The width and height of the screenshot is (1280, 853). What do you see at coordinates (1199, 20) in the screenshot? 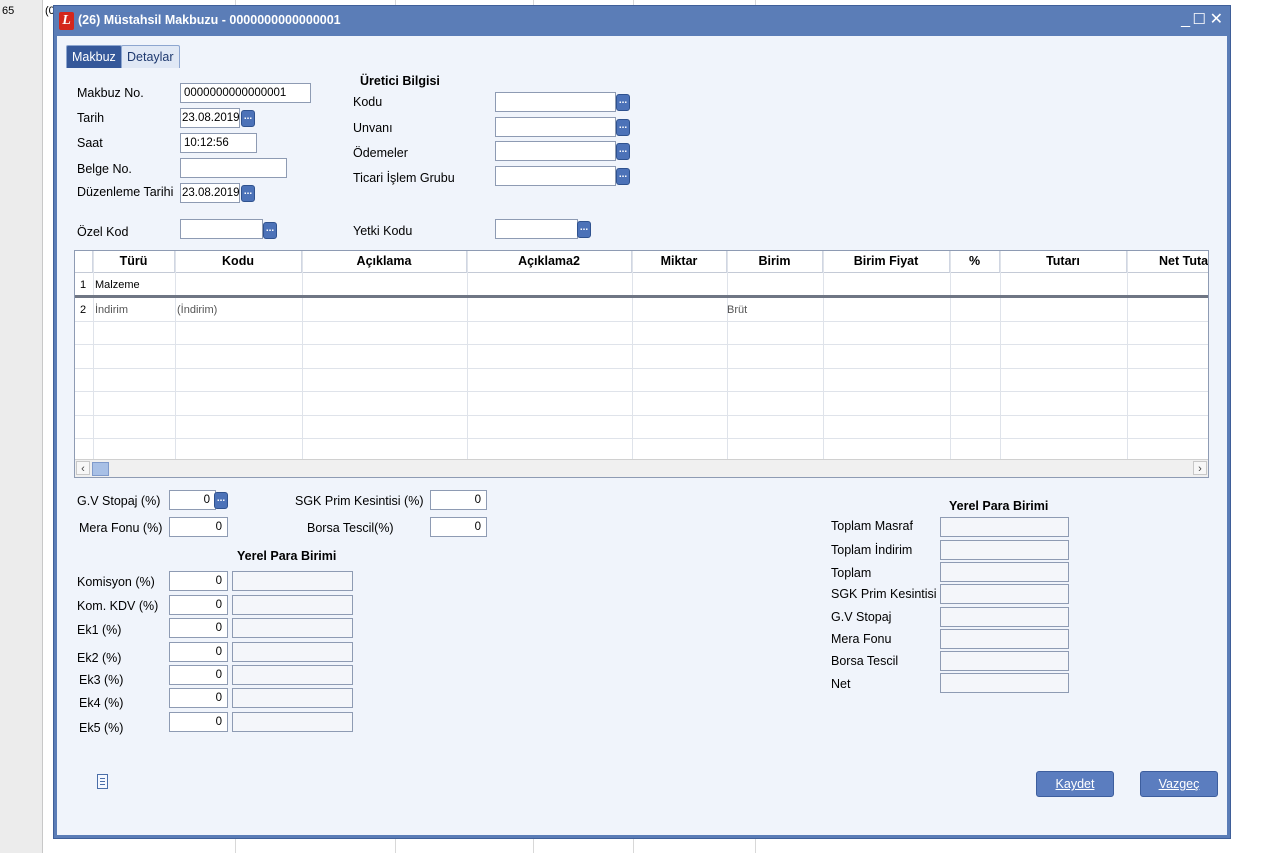
I see `maximize-icon: ☐` at bounding box center [1199, 20].